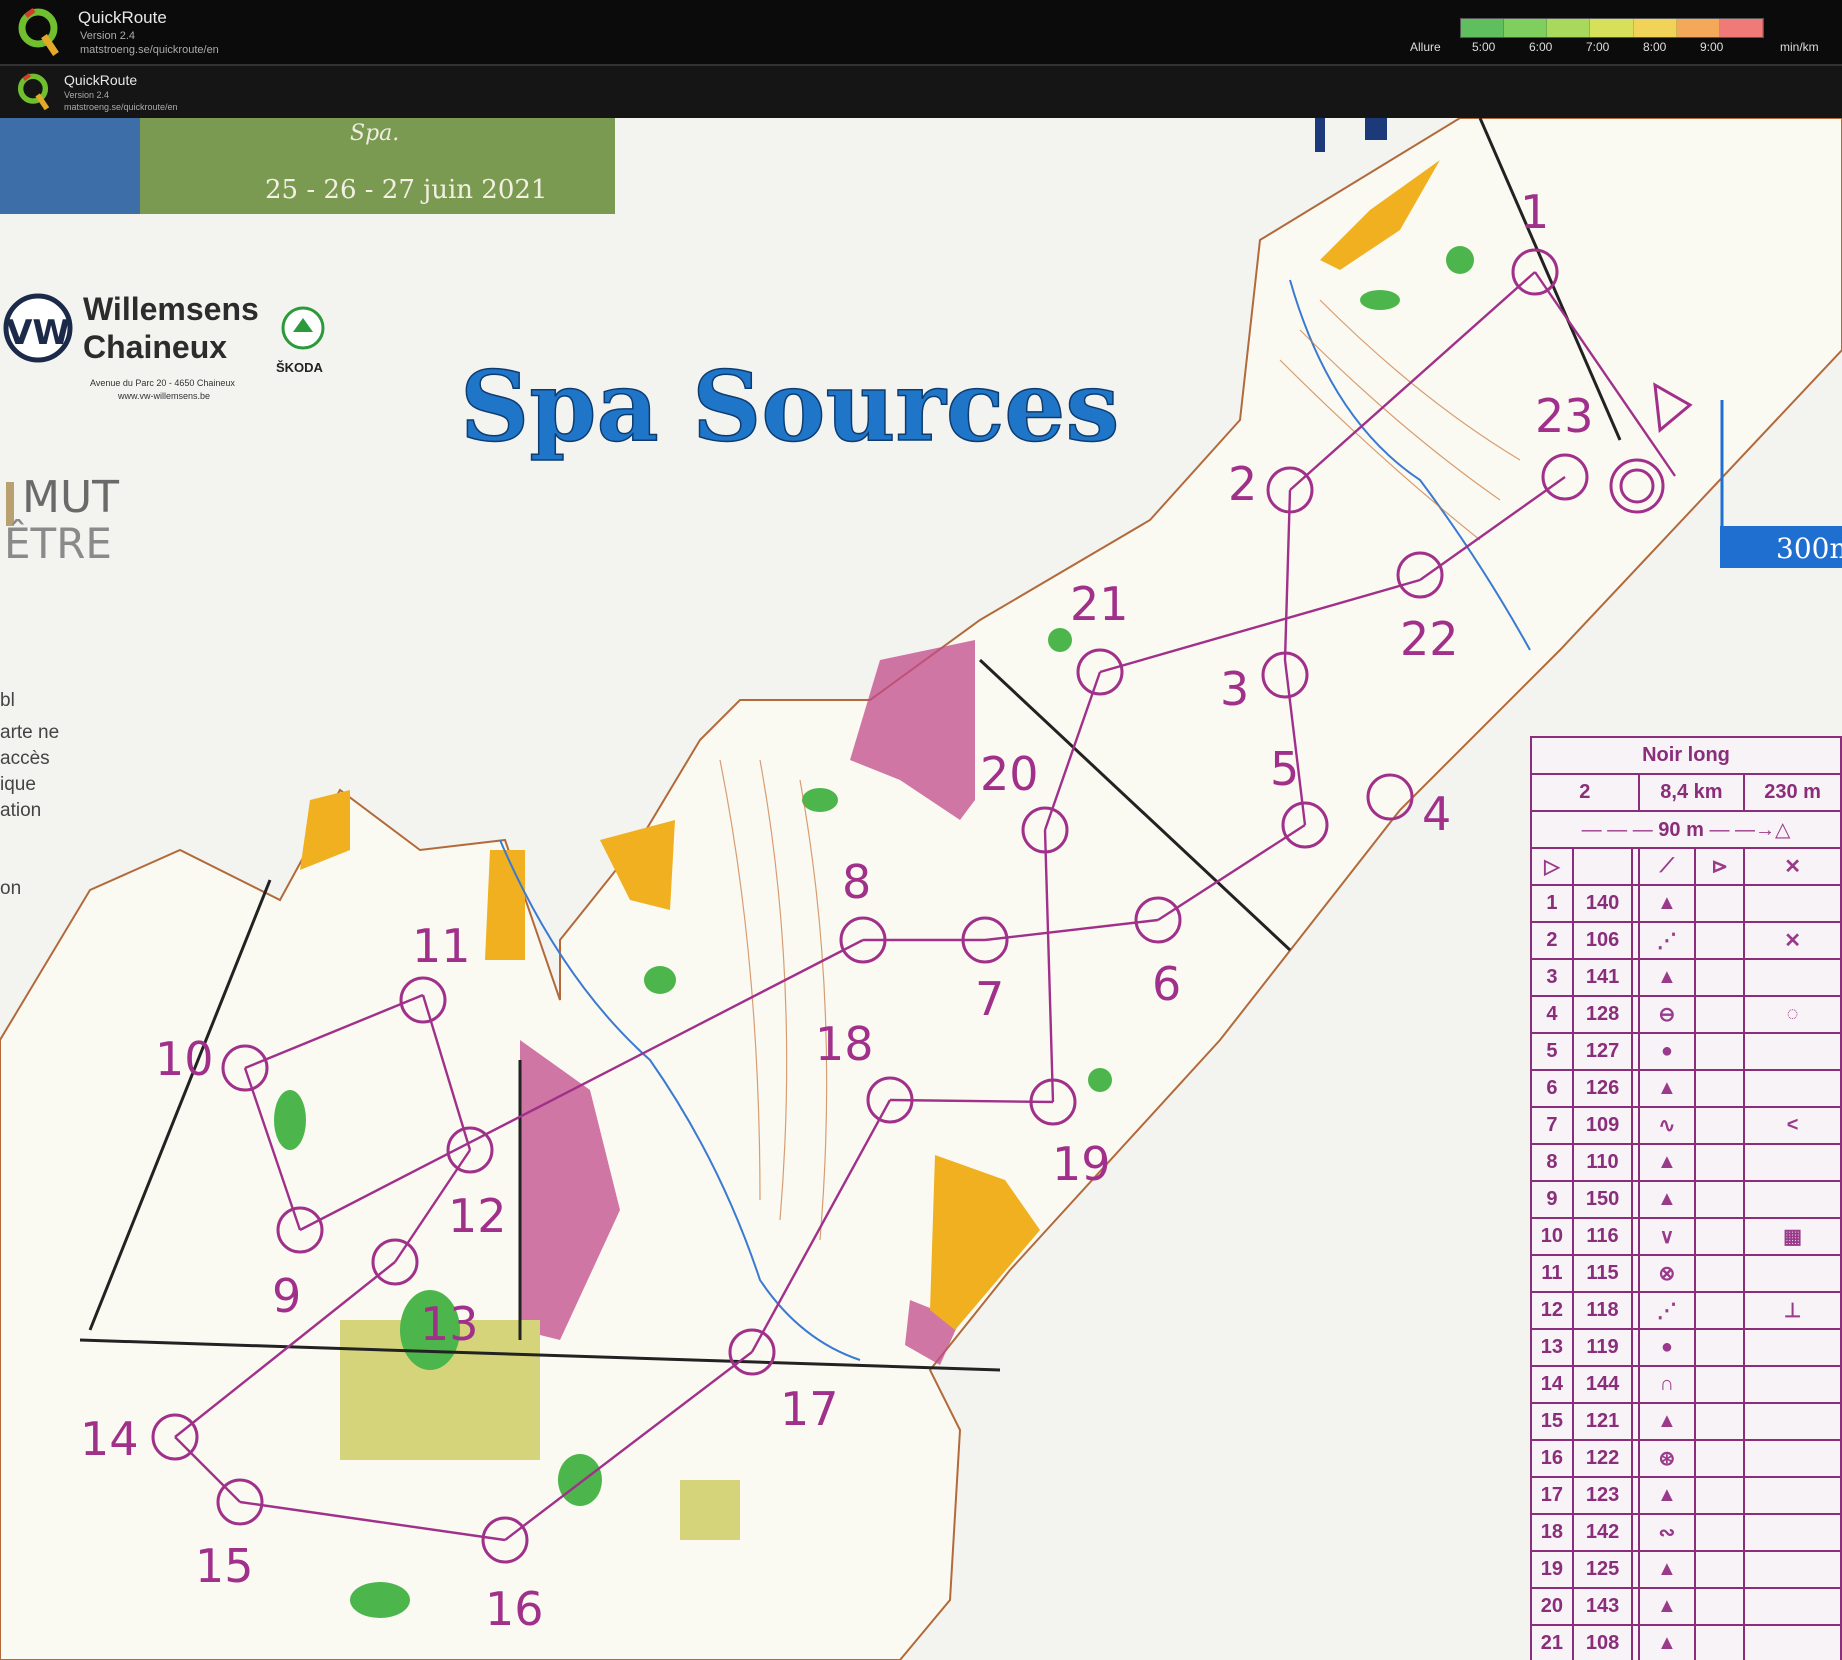 The height and width of the screenshot is (1660, 1842). I want to click on description-row: 20 143 ▲, so click(1686, 1606).